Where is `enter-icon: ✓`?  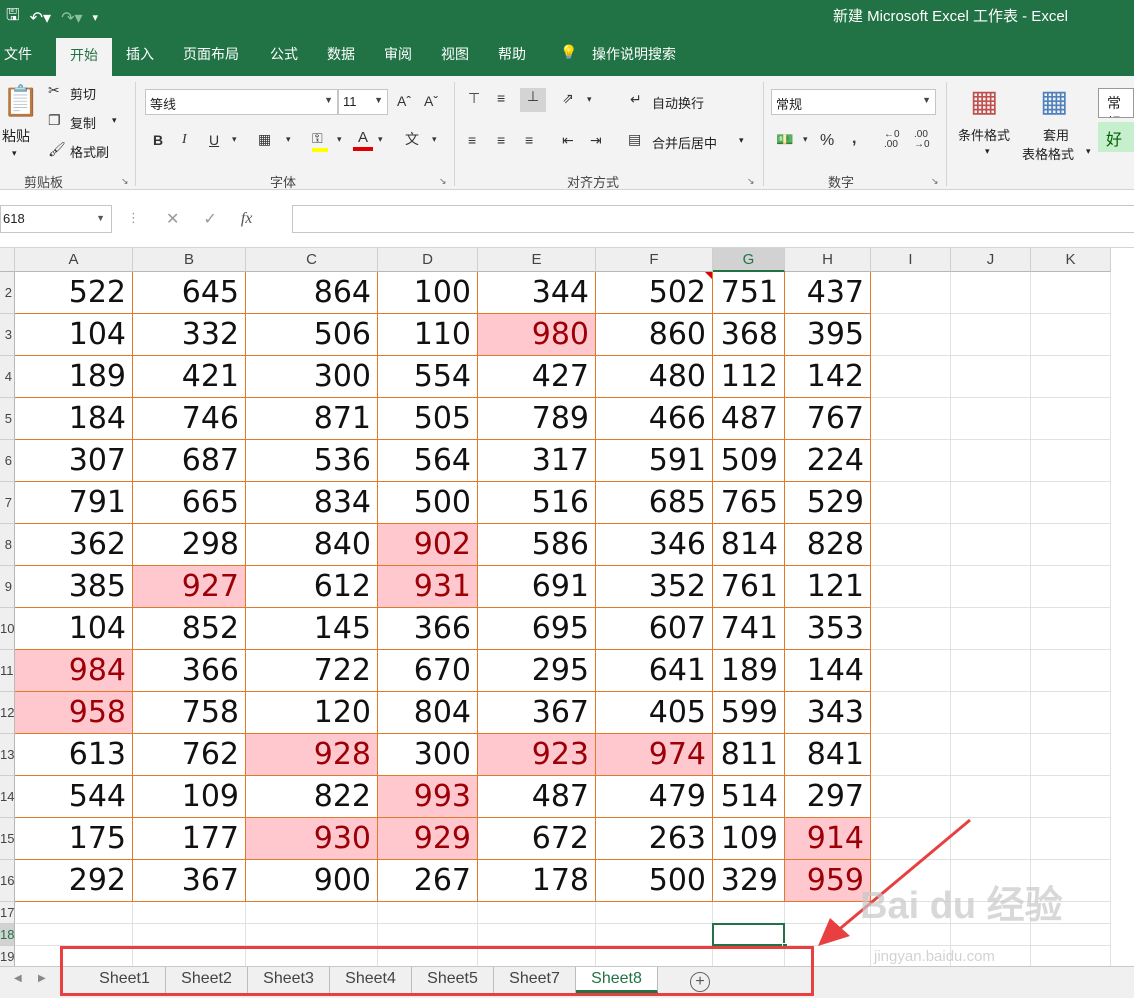
enter-icon: ✓ is located at coordinates (209, 219).